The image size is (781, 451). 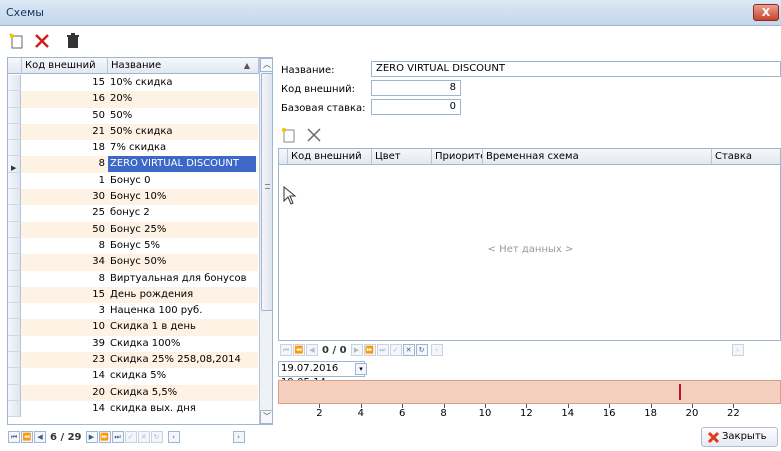 I want to click on table-row: 15 День рождения, so click(x=133, y=295).